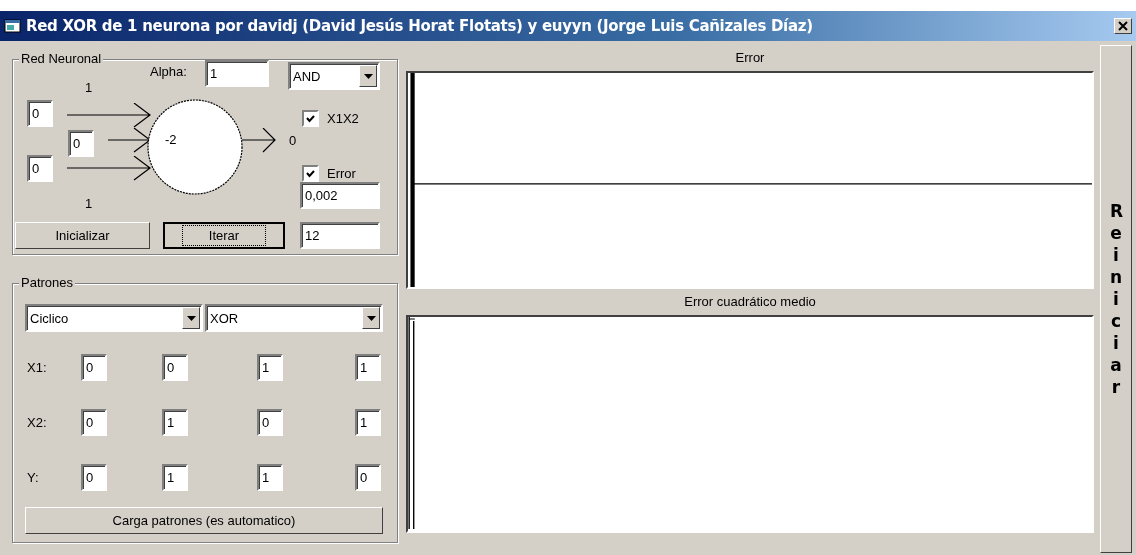  Describe the element at coordinates (114, 318) in the screenshot. I see `mode-dropdown: Ciclico` at that location.